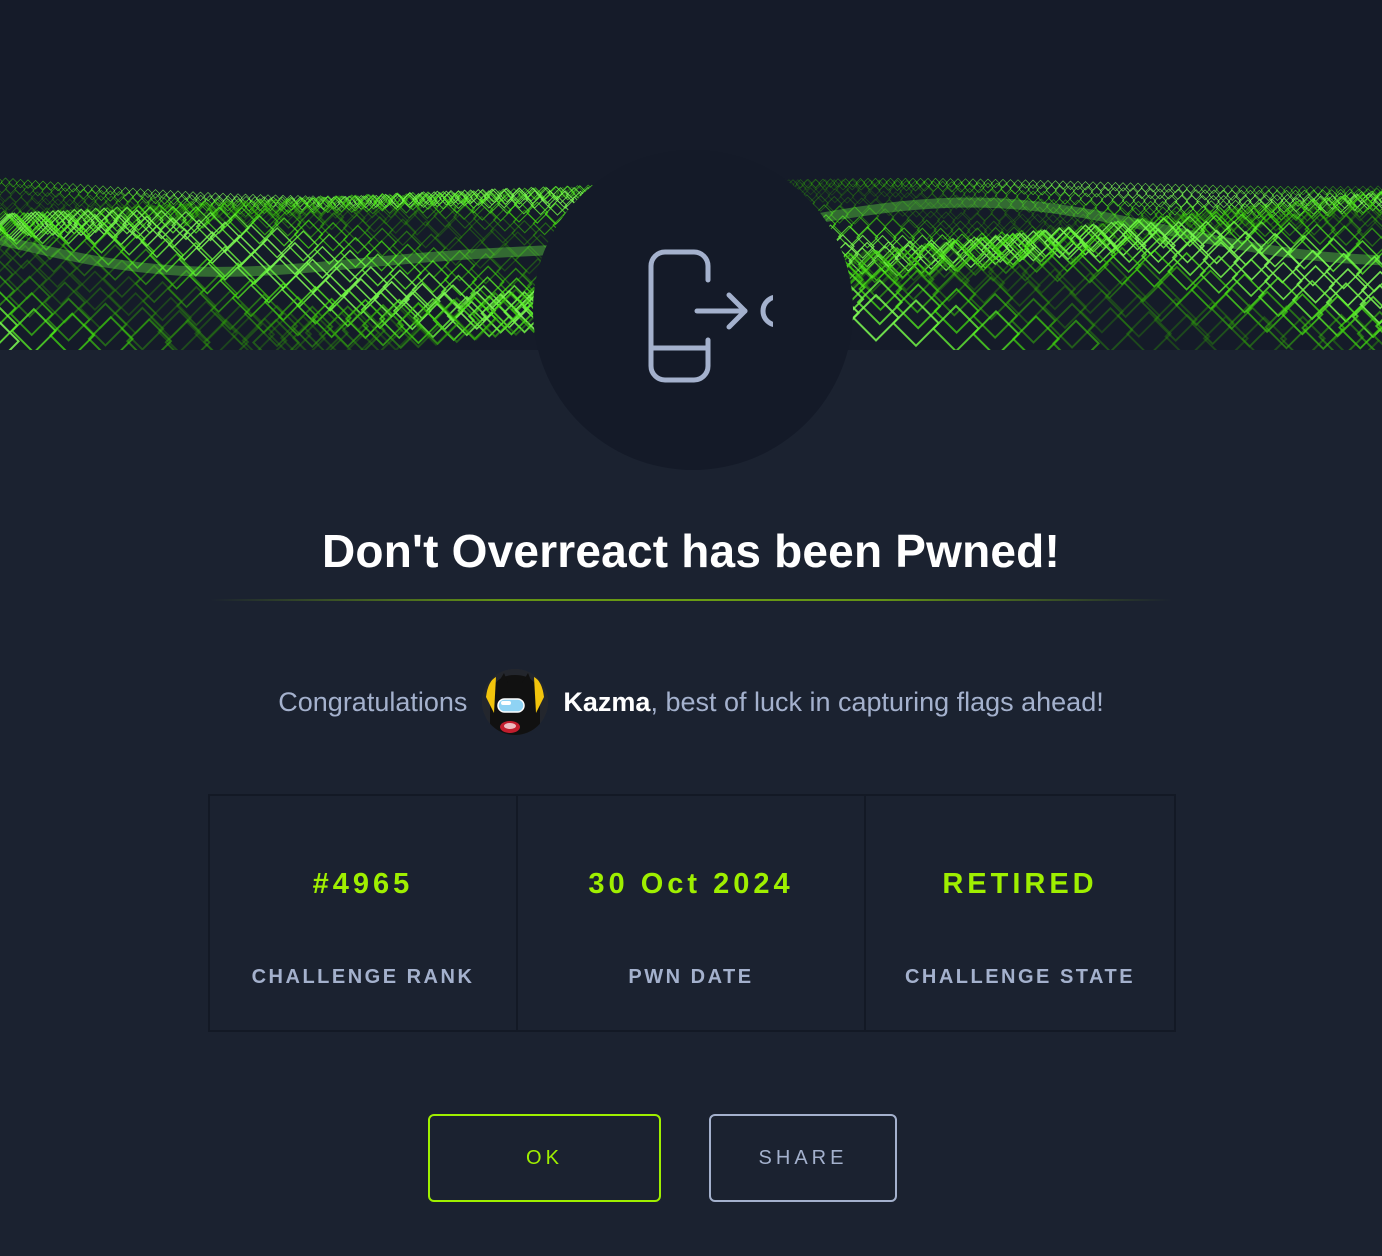 The height and width of the screenshot is (1256, 1382). What do you see at coordinates (803, 1158) in the screenshot?
I see `share-button: SHARE` at bounding box center [803, 1158].